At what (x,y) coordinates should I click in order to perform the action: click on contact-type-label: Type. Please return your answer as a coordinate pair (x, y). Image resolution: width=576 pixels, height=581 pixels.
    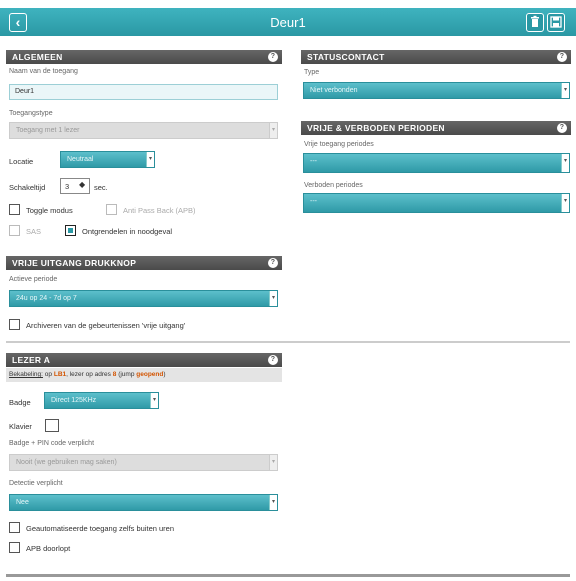
    Looking at the image, I should click on (312, 72).